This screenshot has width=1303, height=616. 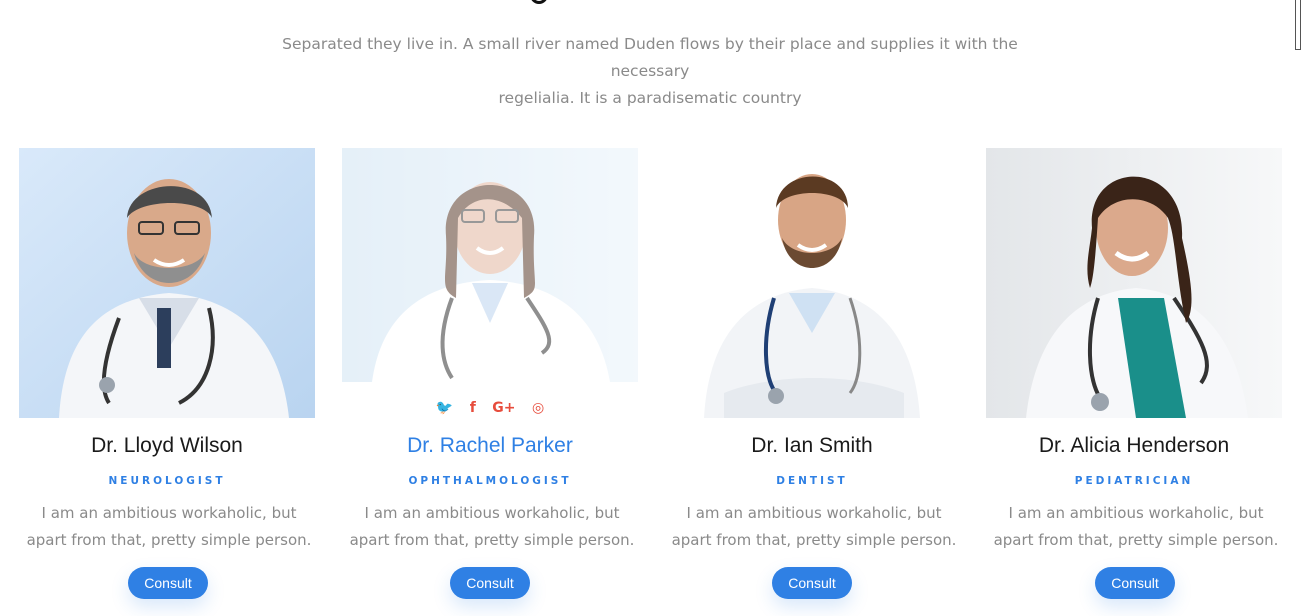 What do you see at coordinates (538, 408) in the screenshot?
I see `instagram-icon: ◎` at bounding box center [538, 408].